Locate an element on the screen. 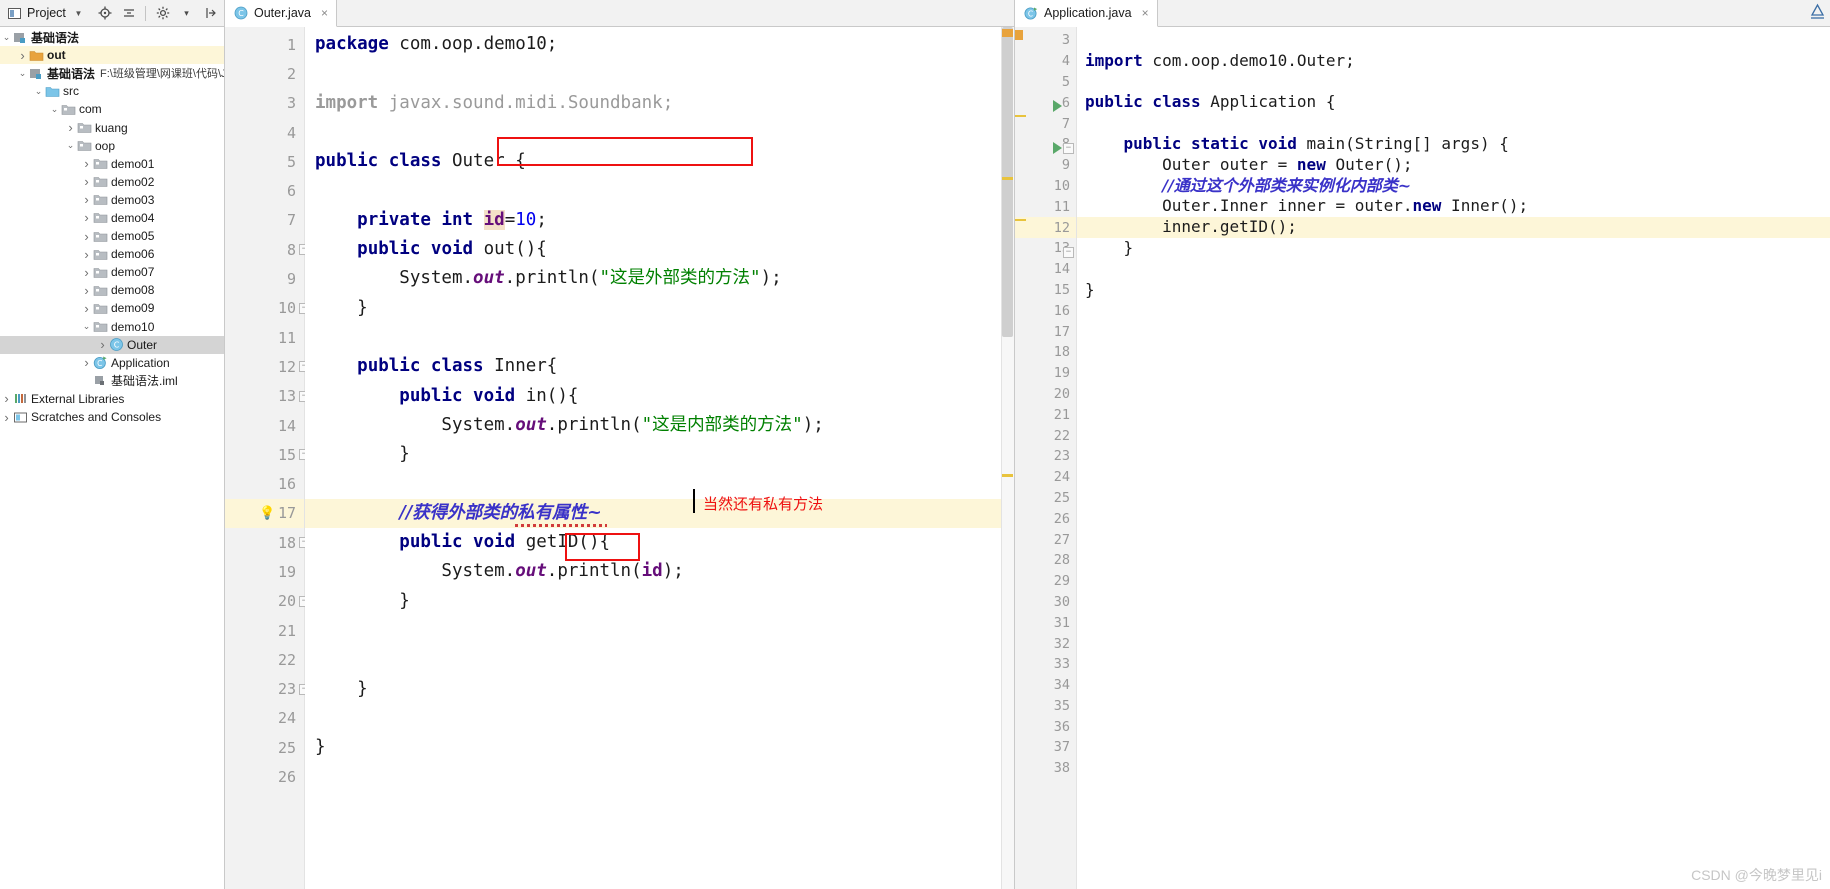 This screenshot has width=1830, height=889. line-number: 5 is located at coordinates (1045, 82).